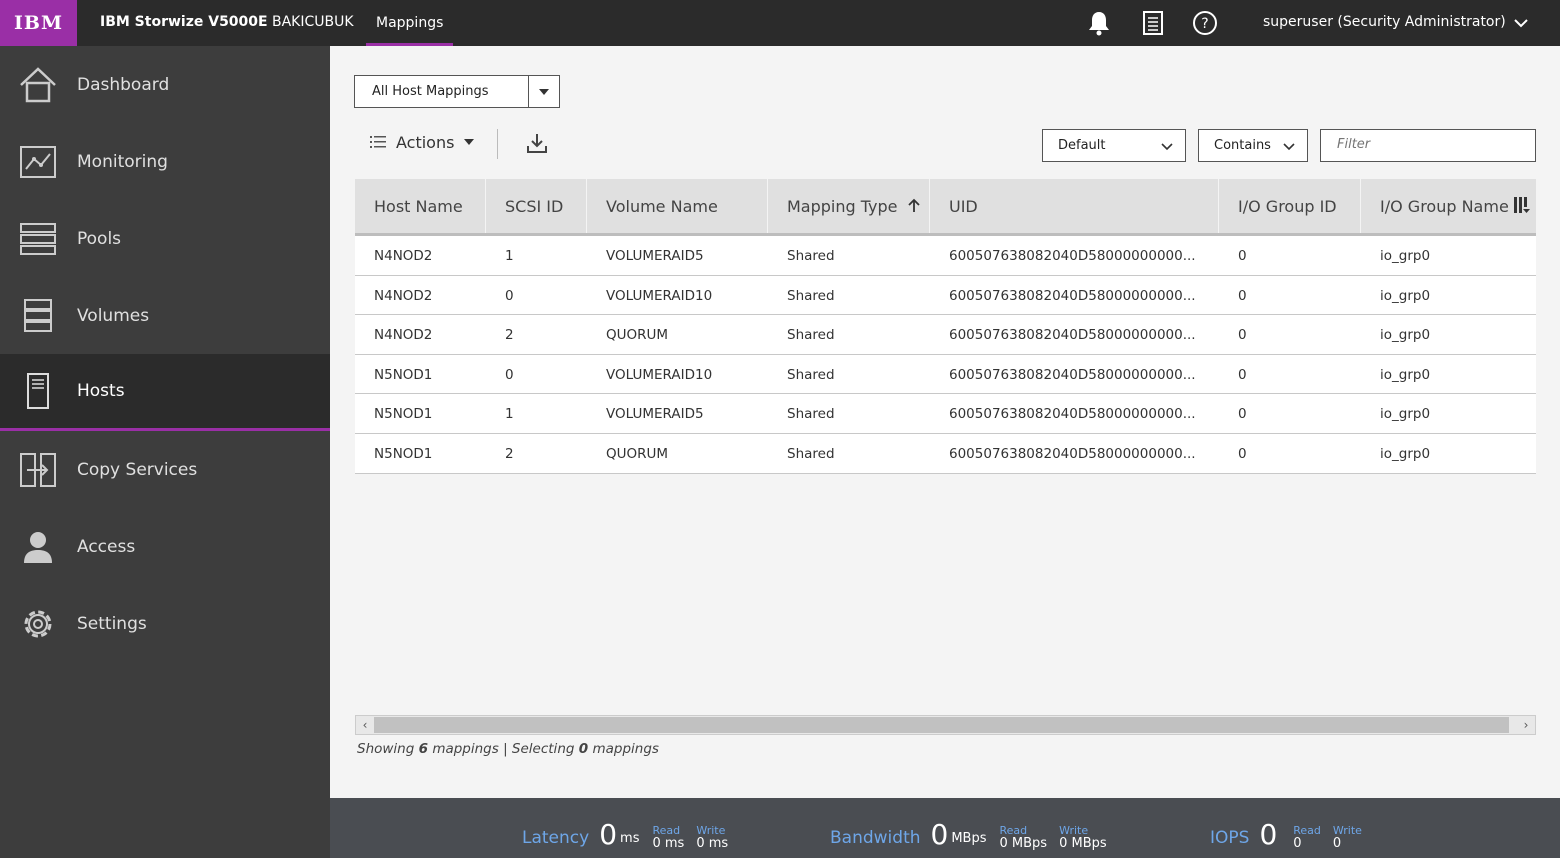 Image resolution: width=1560 pixels, height=858 pixels. I want to click on user-menu: superuser (Security Administrator), so click(1384, 22).